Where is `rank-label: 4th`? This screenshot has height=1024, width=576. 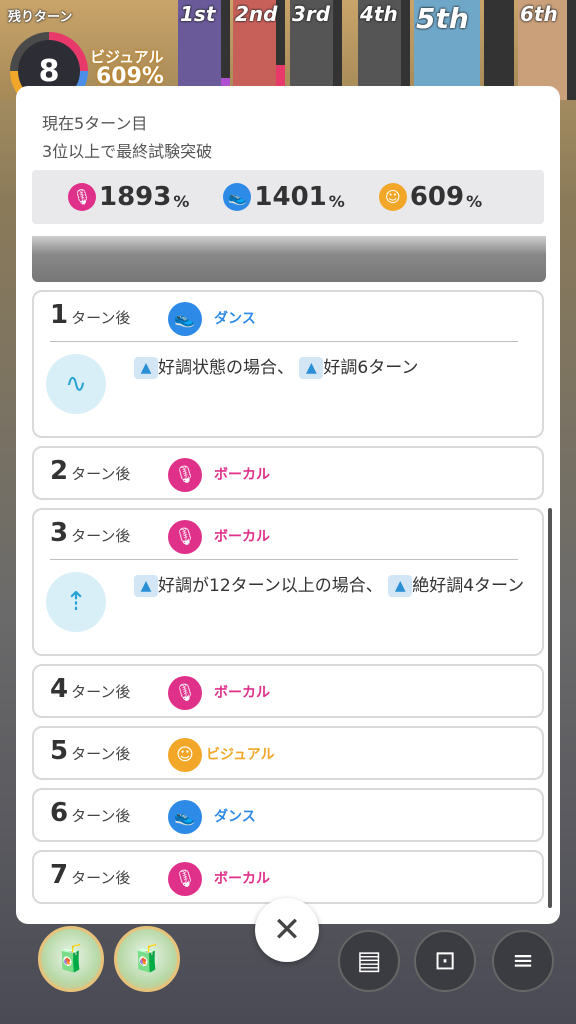
rank-label: 4th is located at coordinates (379, 14).